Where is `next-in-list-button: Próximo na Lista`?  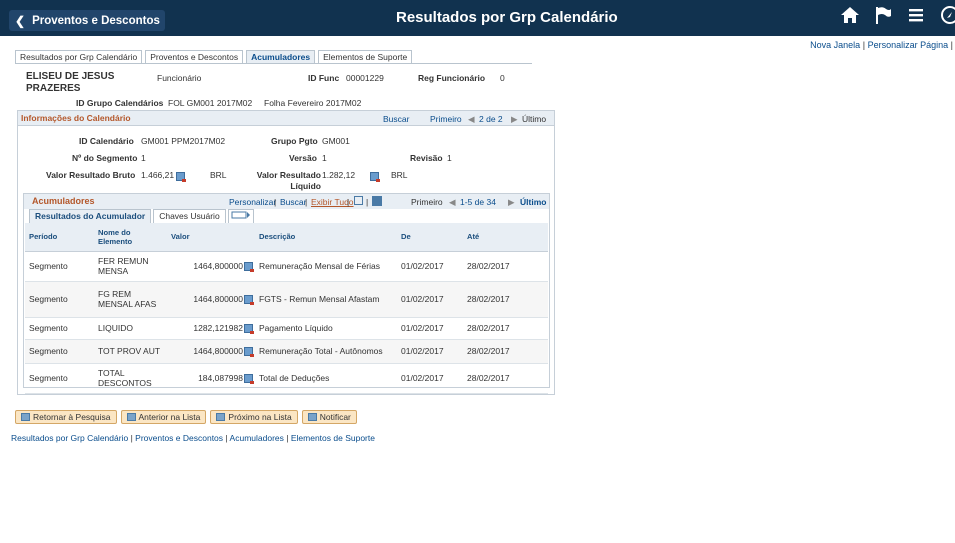
next-in-list-button: Próximo na Lista is located at coordinates (254, 417).